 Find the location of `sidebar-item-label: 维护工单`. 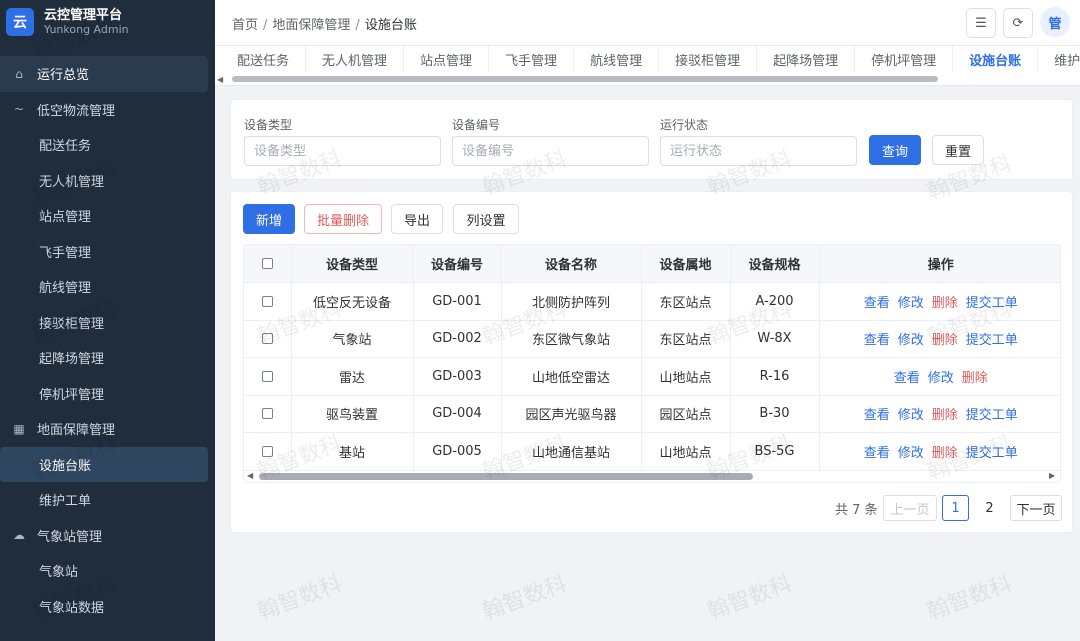

sidebar-item-label: 维护工单 is located at coordinates (65, 502).